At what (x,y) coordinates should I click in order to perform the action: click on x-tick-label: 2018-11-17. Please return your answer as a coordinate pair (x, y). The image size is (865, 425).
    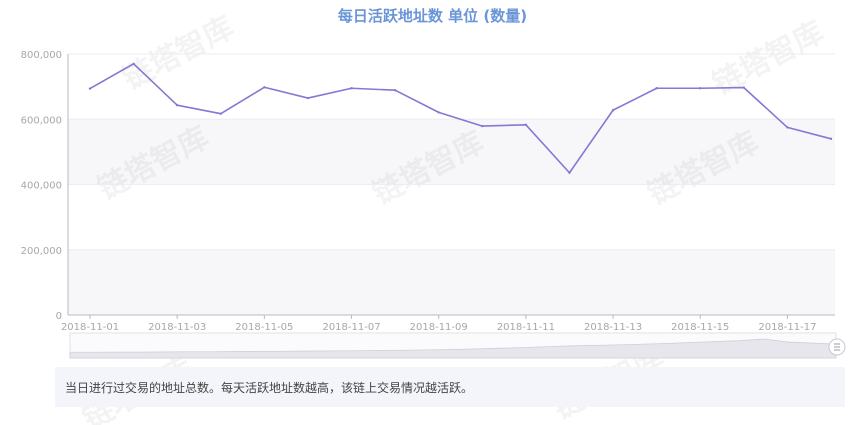
    Looking at the image, I should click on (787, 327).